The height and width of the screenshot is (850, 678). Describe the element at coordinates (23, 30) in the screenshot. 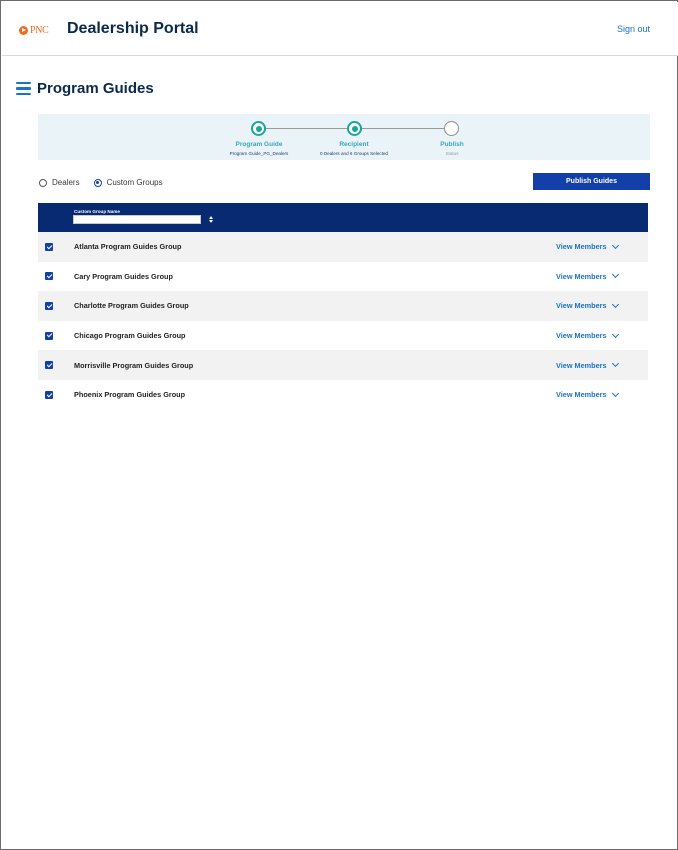

I see `pnc-logo-mark-icon` at that location.